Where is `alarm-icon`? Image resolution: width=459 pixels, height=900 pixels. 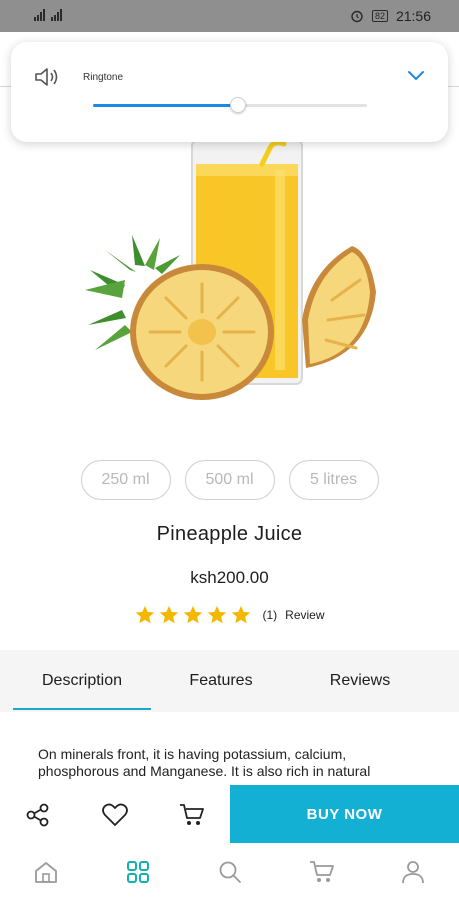 alarm-icon is located at coordinates (357, 16).